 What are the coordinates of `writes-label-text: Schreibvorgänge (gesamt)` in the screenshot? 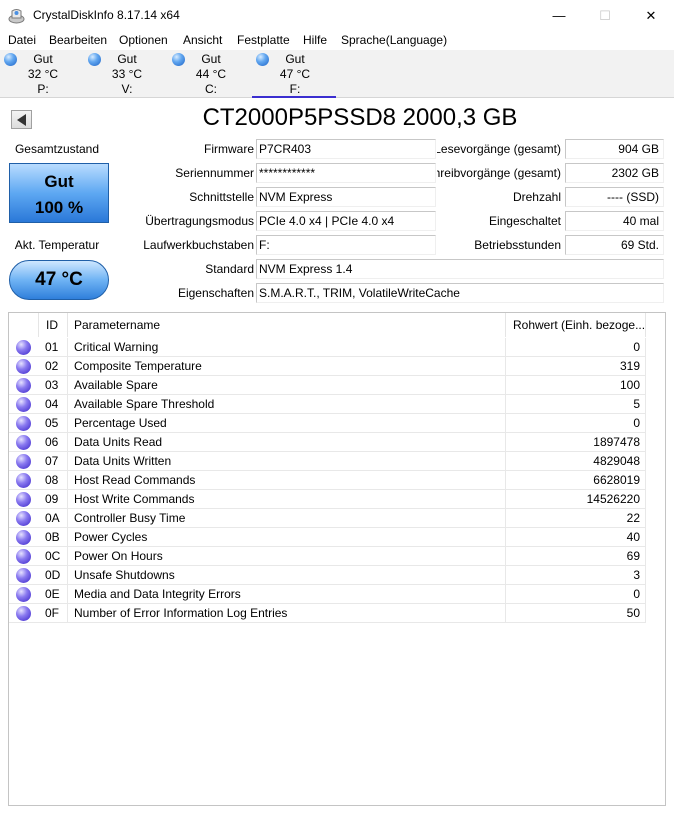 It's located at (499, 173).